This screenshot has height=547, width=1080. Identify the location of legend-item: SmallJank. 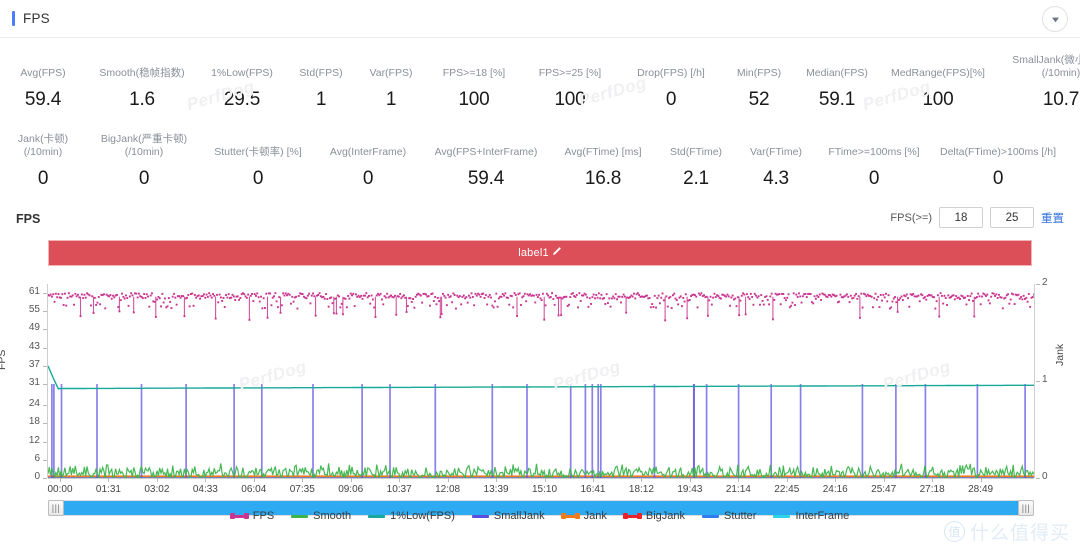
(508, 516).